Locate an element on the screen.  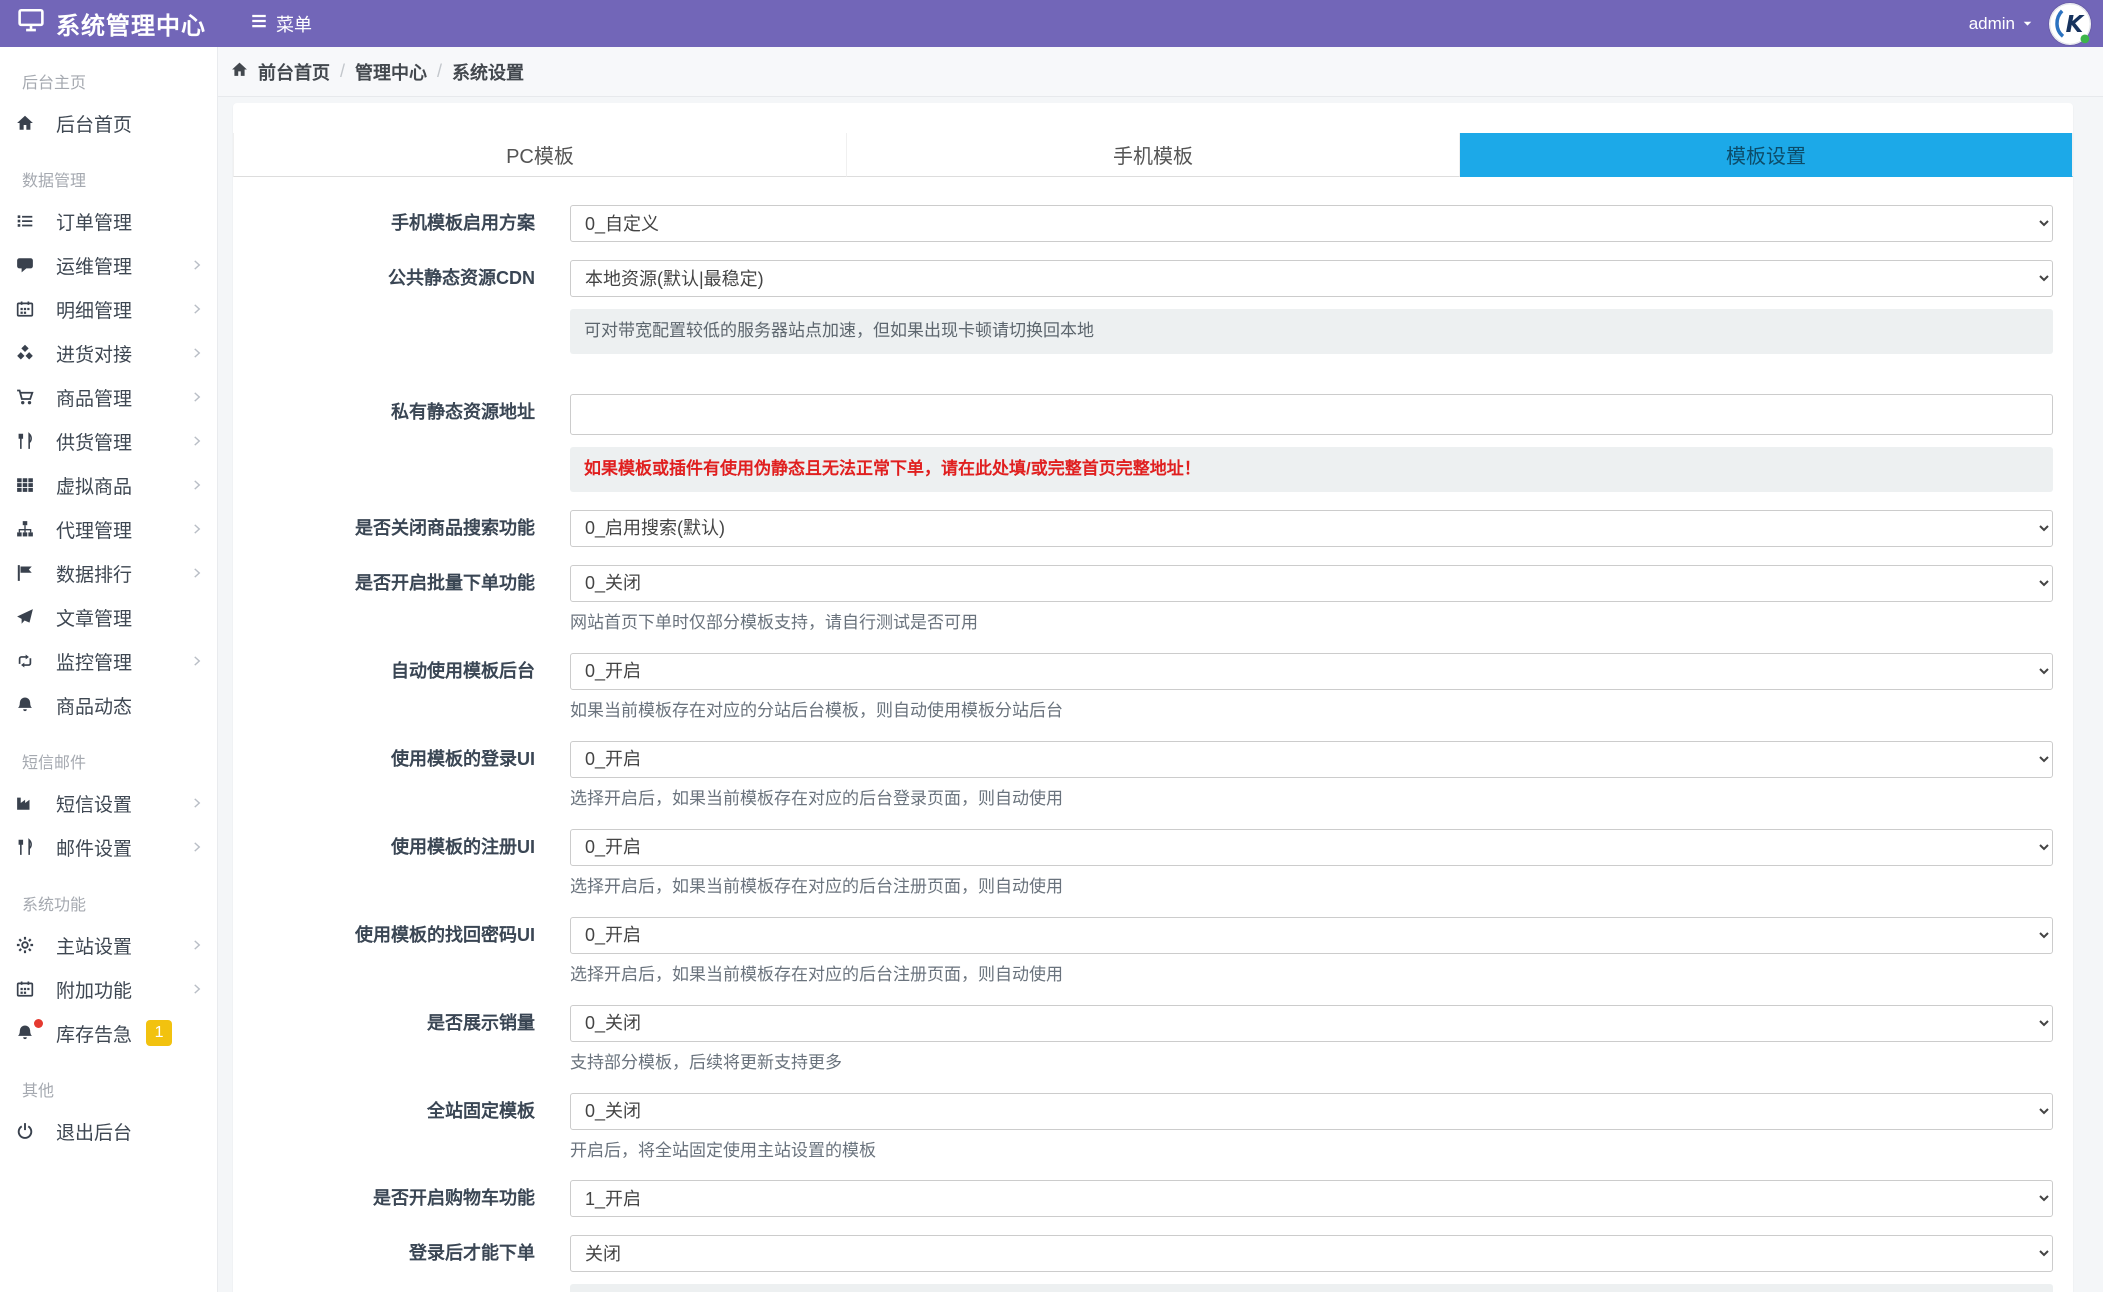
tab-pc-template: PC模板 is located at coordinates (540, 155).